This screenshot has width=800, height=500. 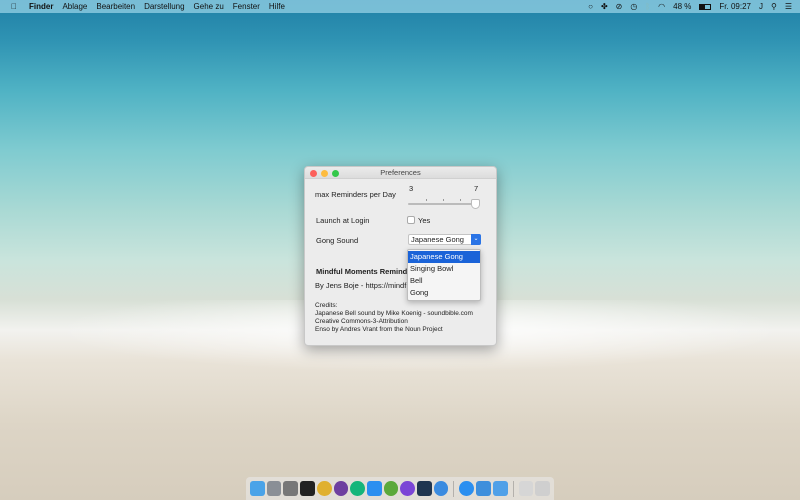 What do you see at coordinates (437, 239) in the screenshot?
I see `gong-sound-value: Japanese Gong` at bounding box center [437, 239].